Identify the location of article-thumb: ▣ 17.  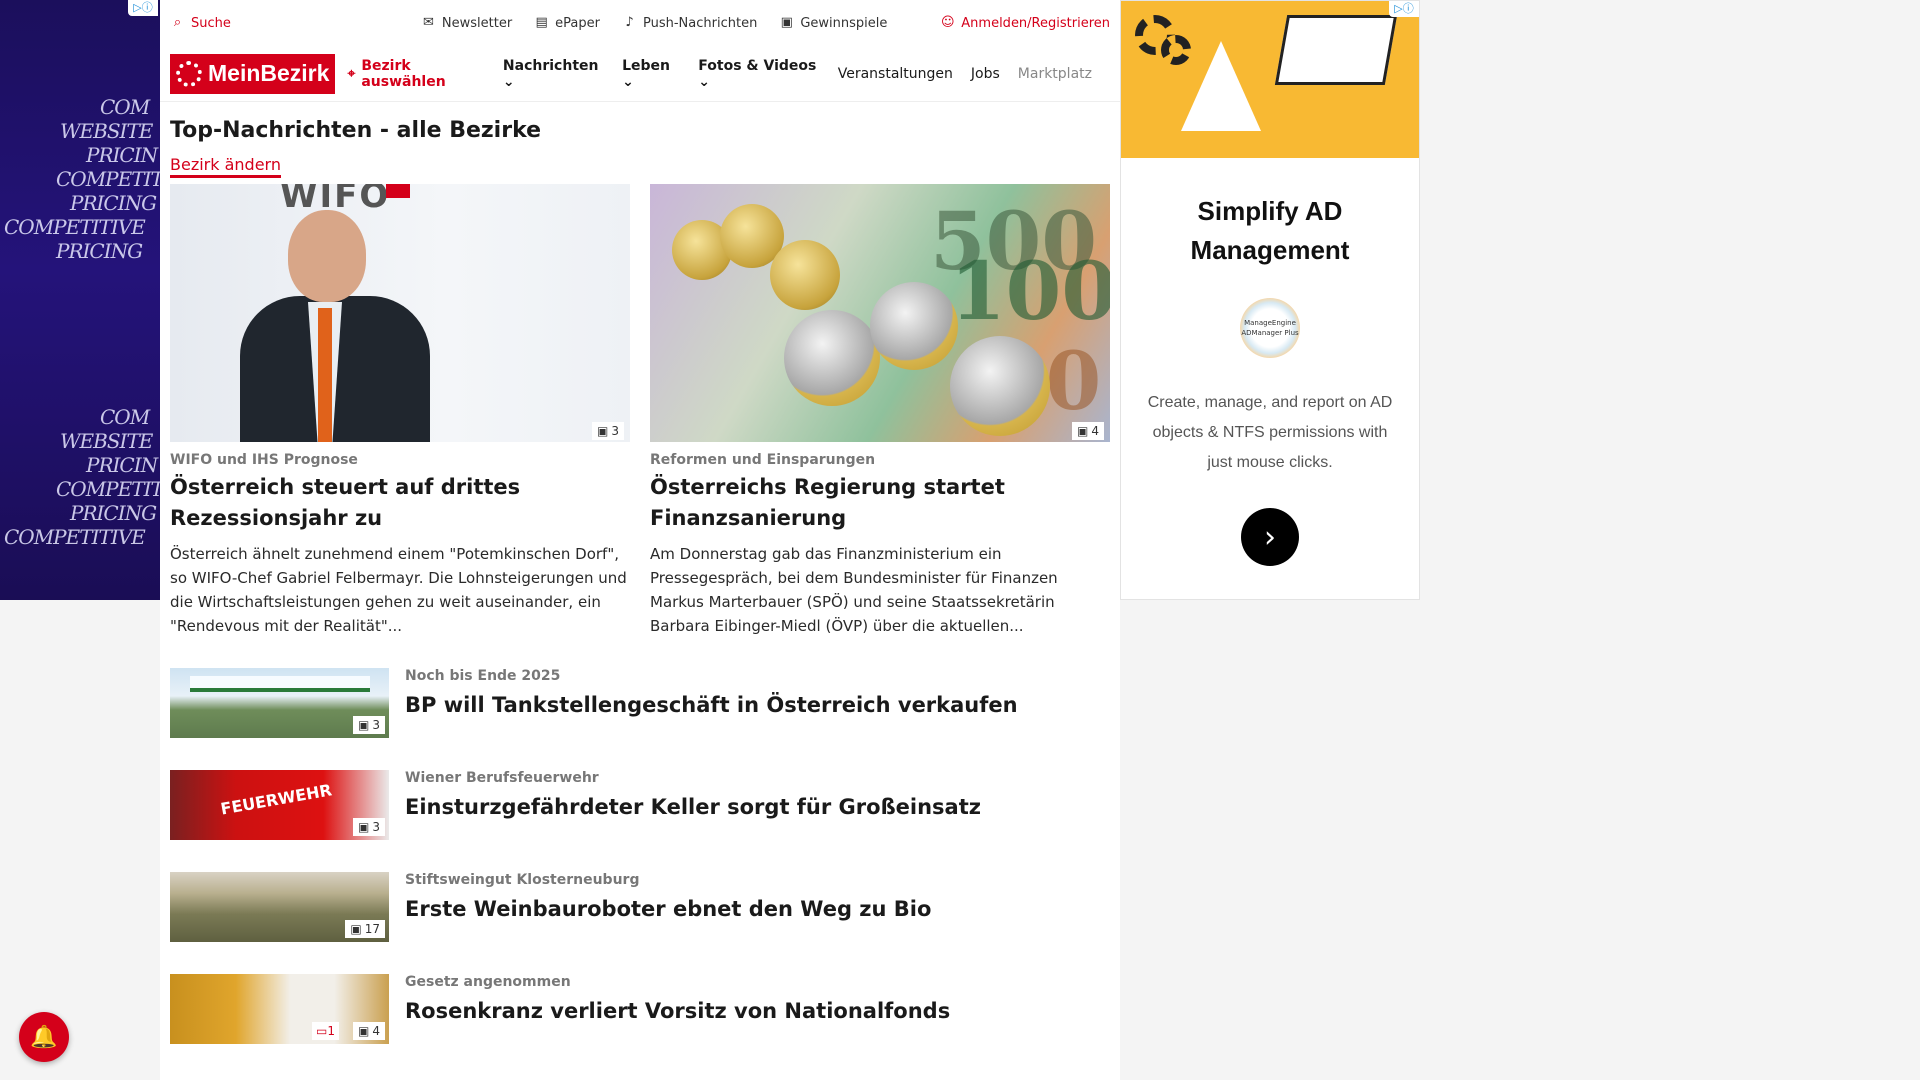
(279, 907).